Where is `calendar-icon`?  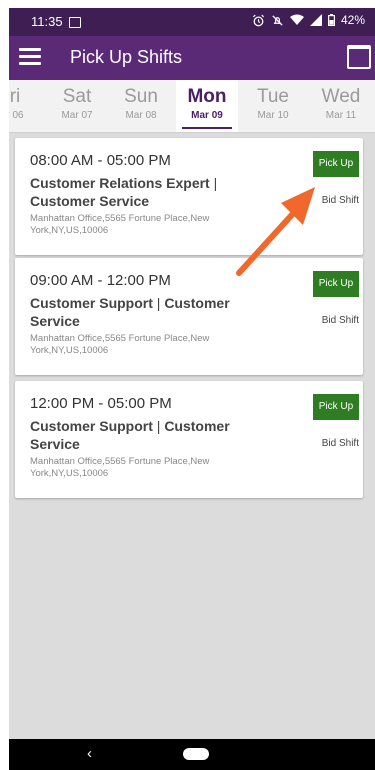 calendar-icon is located at coordinates (359, 57).